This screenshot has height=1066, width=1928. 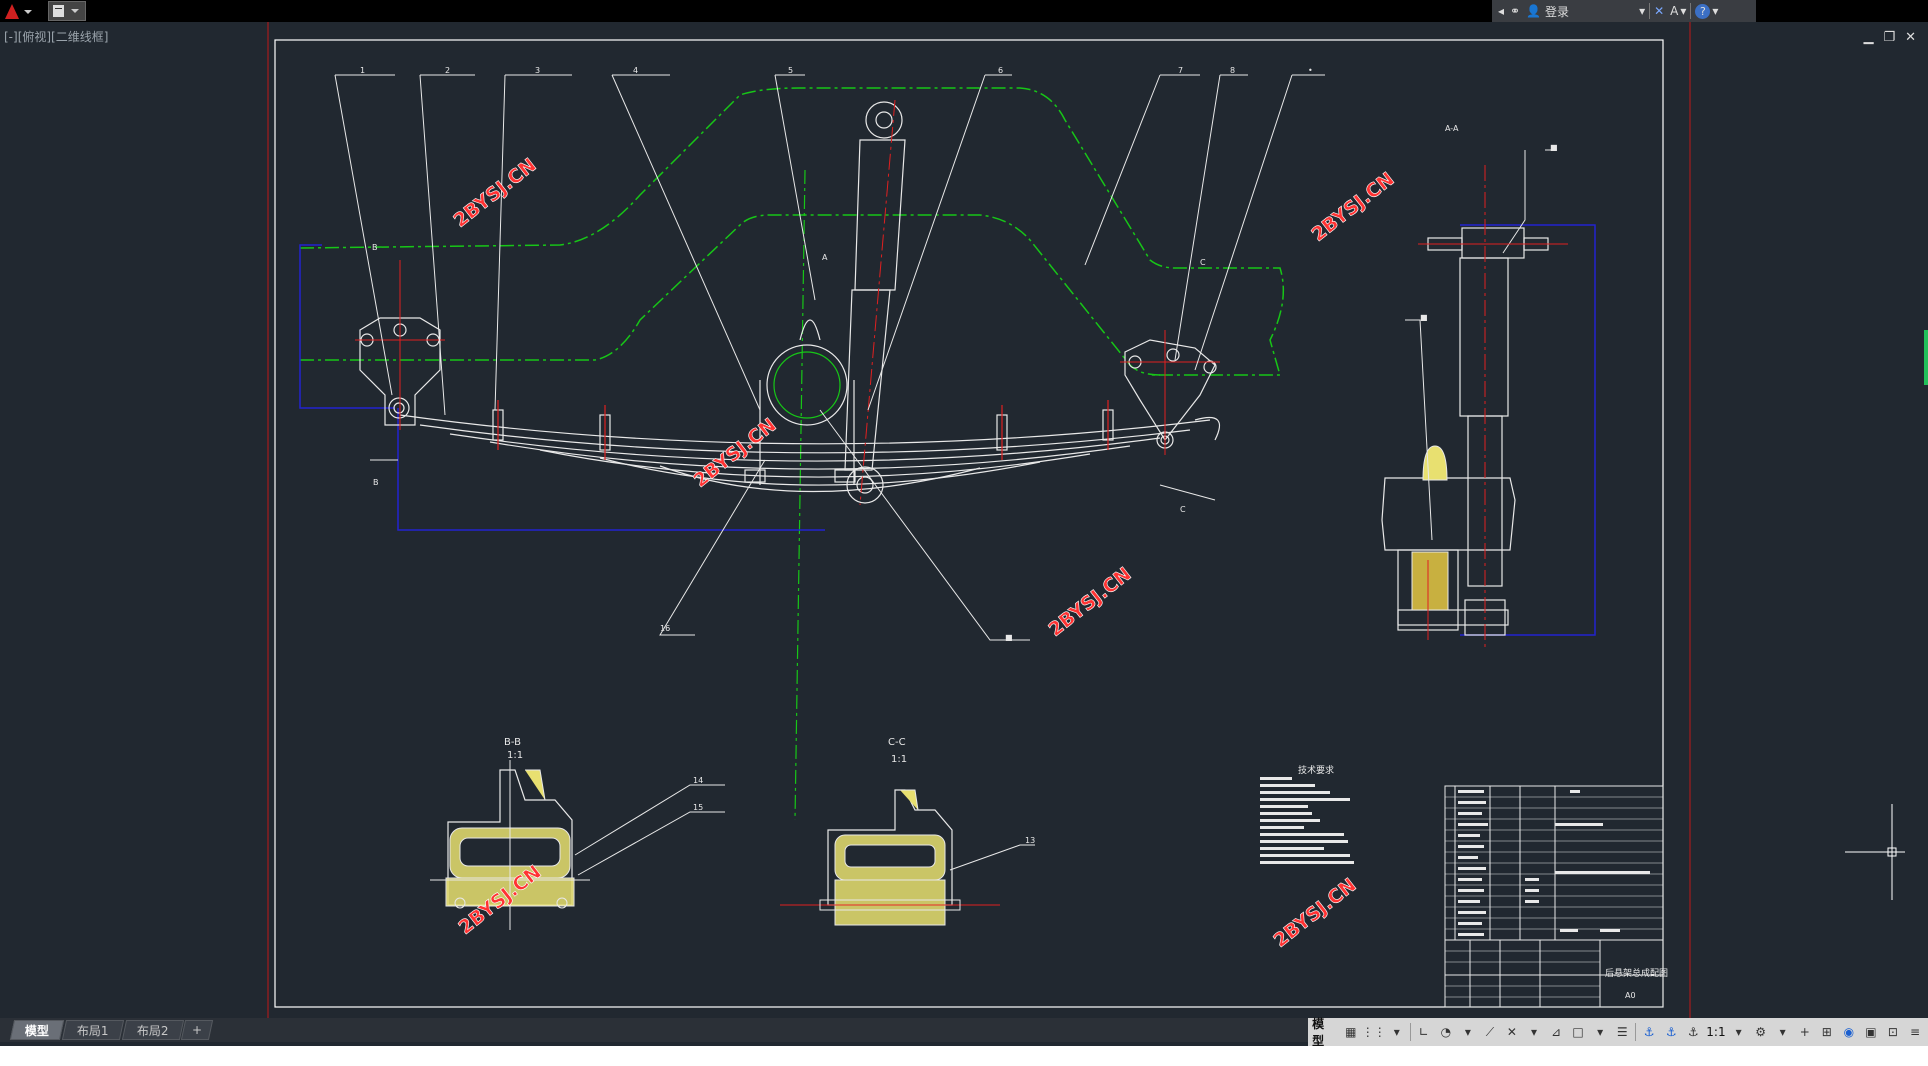 I want to click on title-block-name: 后悬架总成配图, so click(x=1636, y=973).